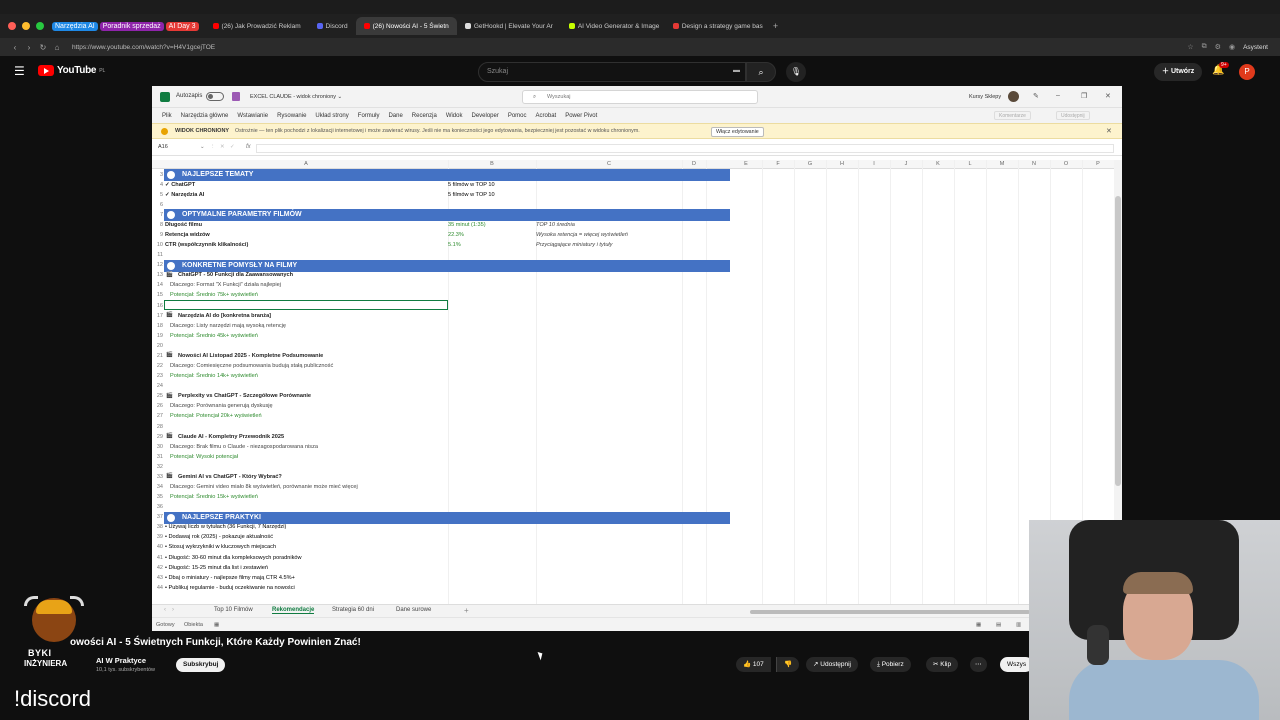 The height and width of the screenshot is (720, 1280). I want to click on idea-potential-cell: Potencjał: Wysoki potencjał, so click(204, 457).